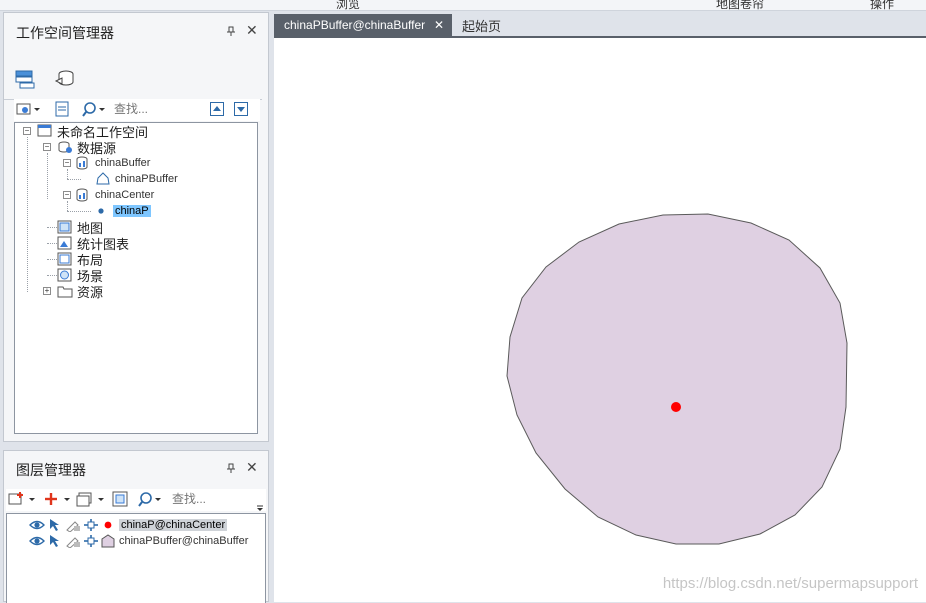 The width and height of the screenshot is (926, 603). I want to click on workspace-toolbar, so click(137, 110).